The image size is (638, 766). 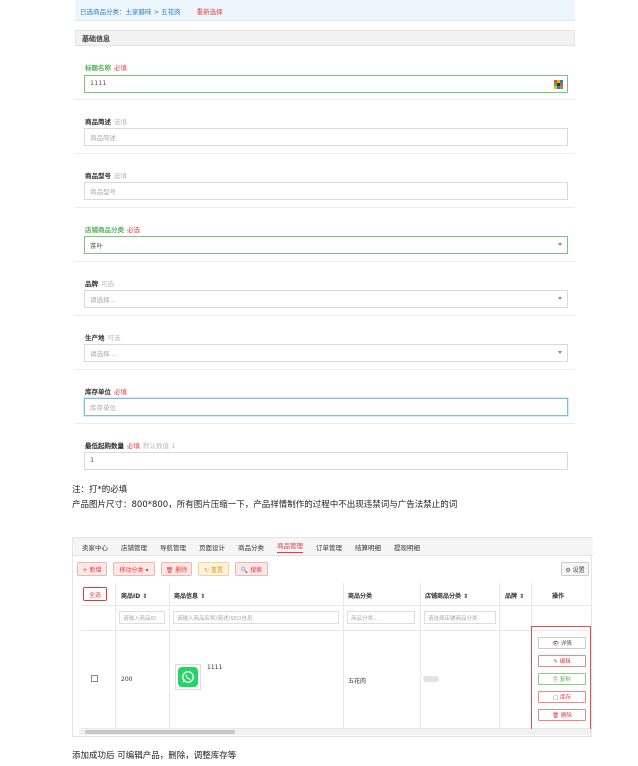 I want to click on move-category-button: 移动分类 ▾, so click(x=134, y=569).